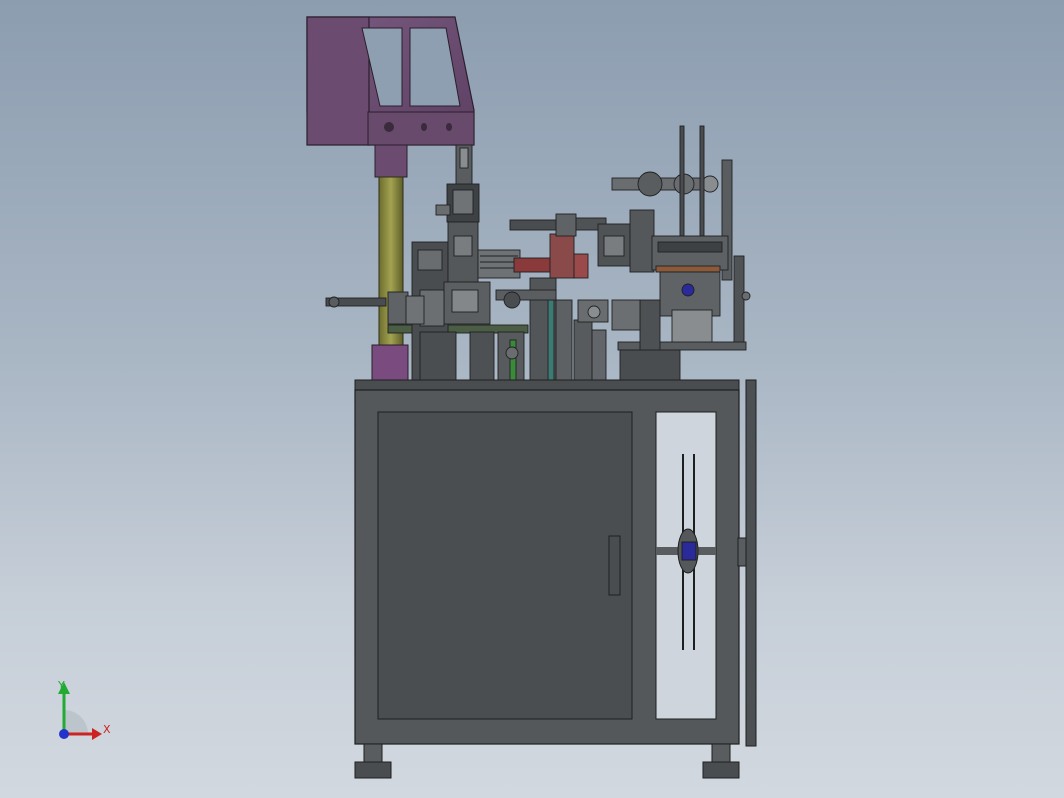 This screenshot has width=1064, height=798. Describe the element at coordinates (614, 565) in the screenshot. I see `door-handle` at that location.